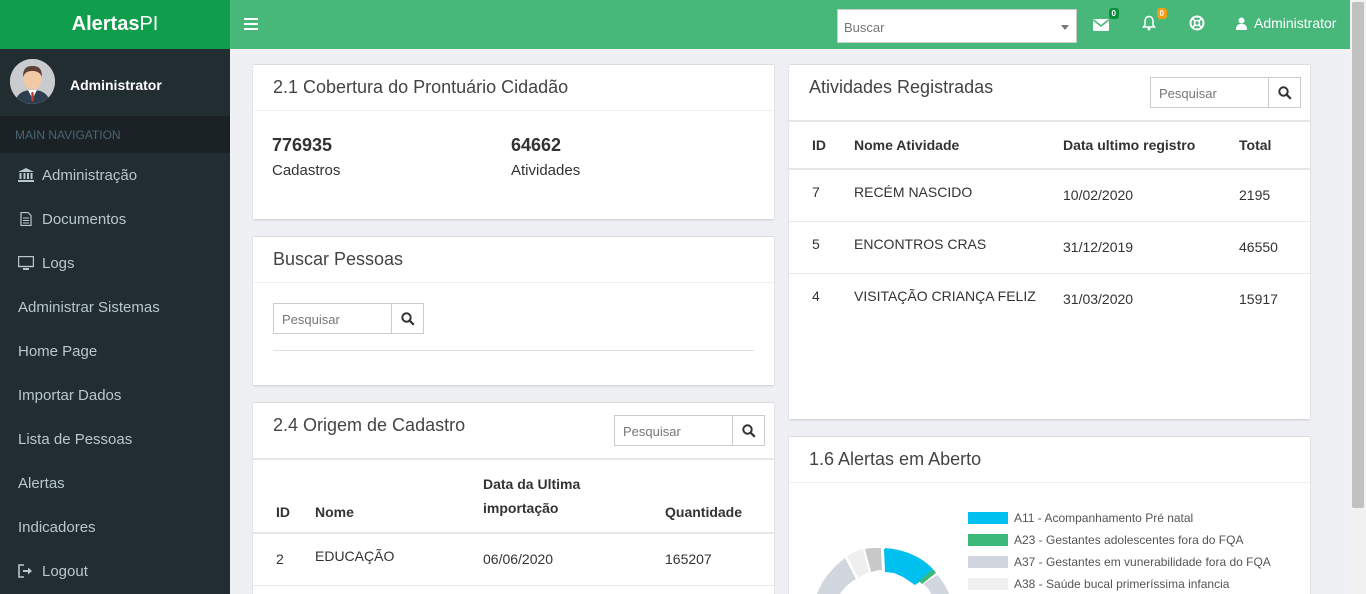 The image size is (1366, 594). I want to click on atividades-stat: 64662 Atividades, so click(545, 157).